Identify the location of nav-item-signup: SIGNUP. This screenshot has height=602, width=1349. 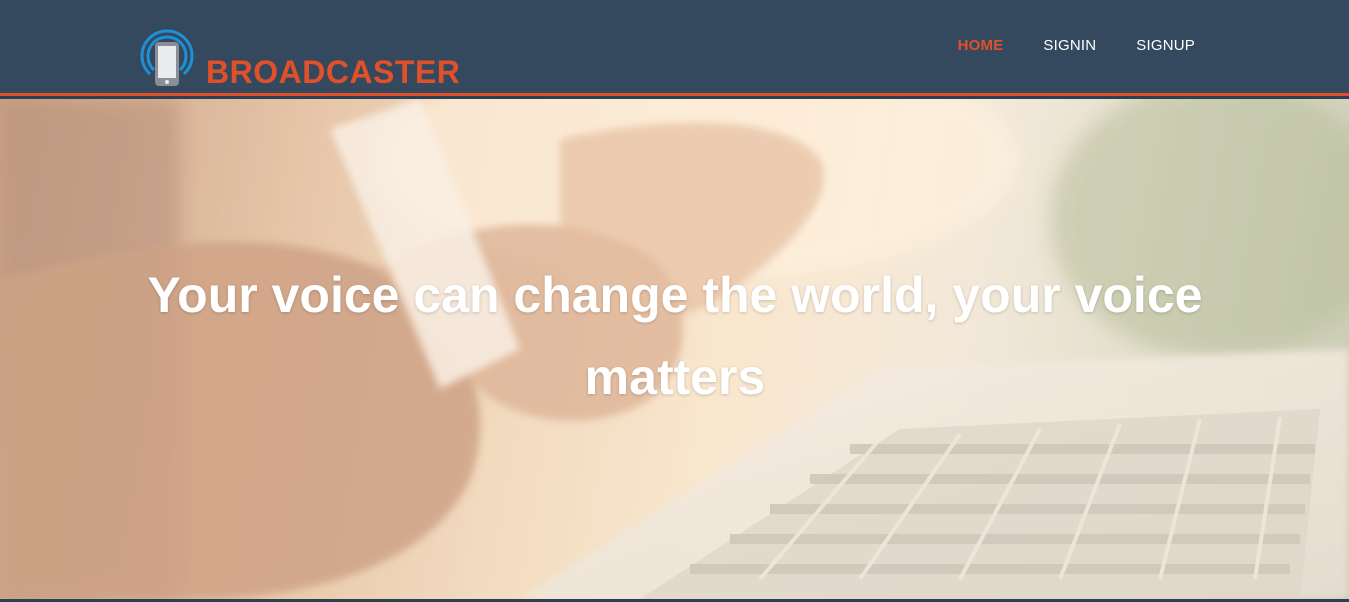
(1165, 46).